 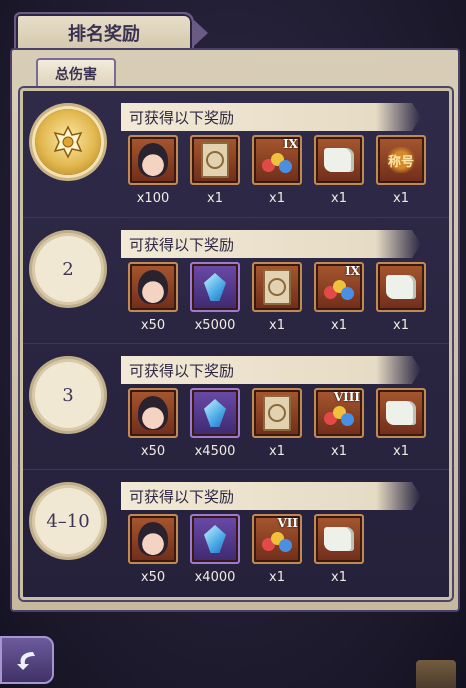 What do you see at coordinates (68, 395) in the screenshot?
I see `rank-badge: 3` at bounding box center [68, 395].